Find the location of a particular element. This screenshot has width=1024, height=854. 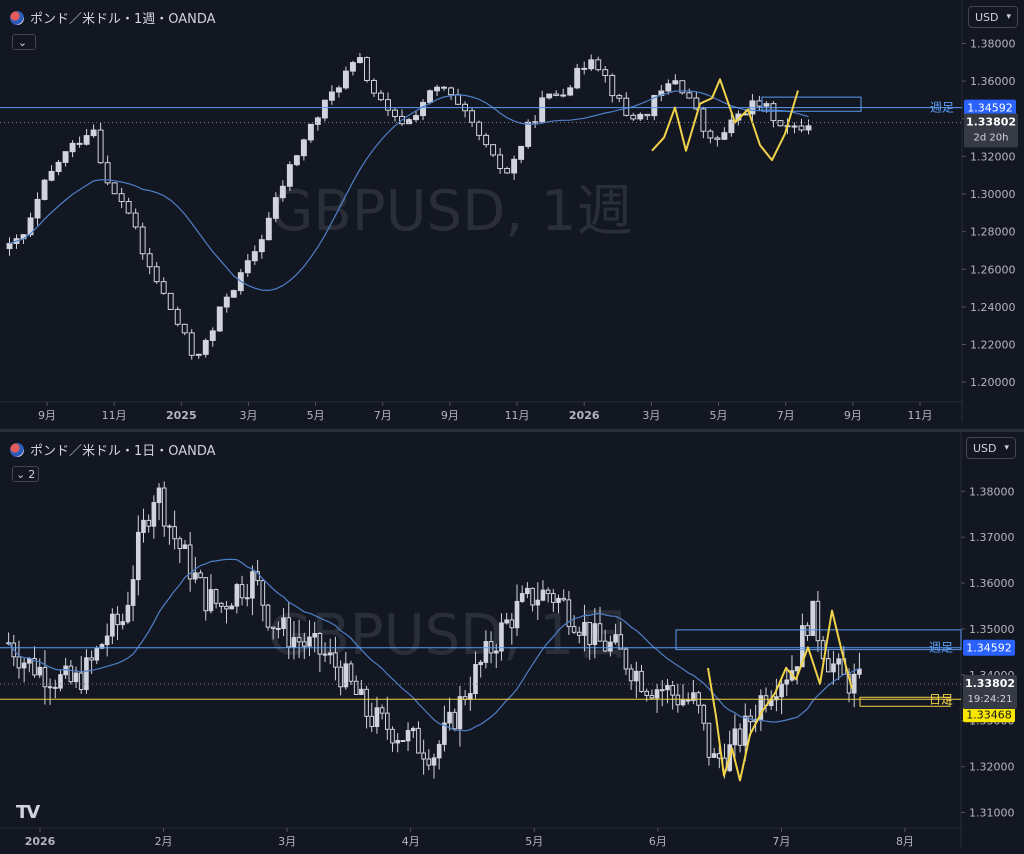

x-tick-label: 3月 is located at coordinates (248, 415).